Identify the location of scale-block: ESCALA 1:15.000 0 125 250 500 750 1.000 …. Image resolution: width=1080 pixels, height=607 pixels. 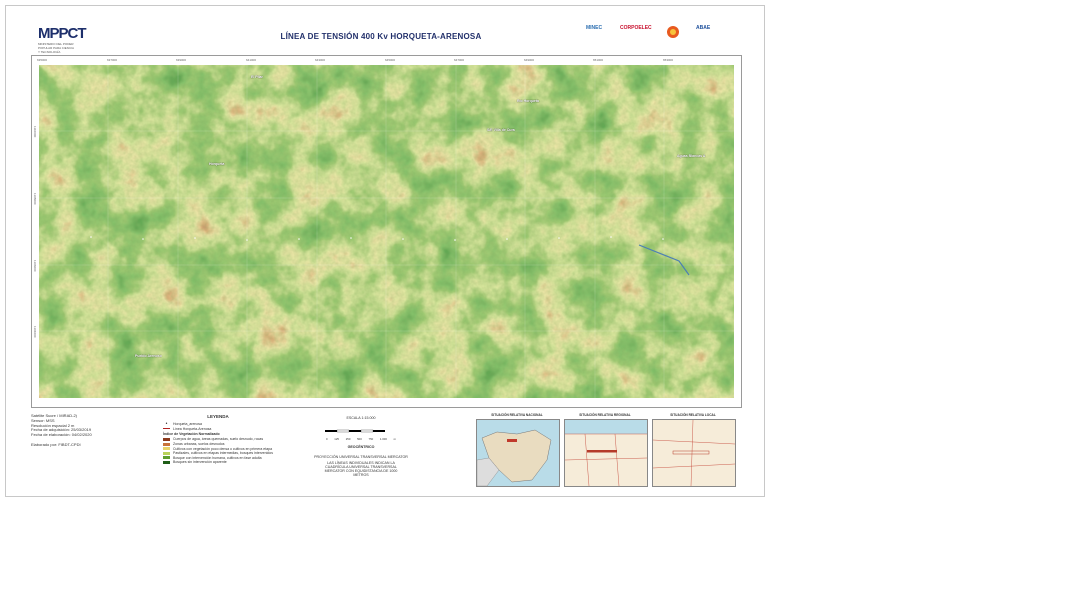
(361, 446).